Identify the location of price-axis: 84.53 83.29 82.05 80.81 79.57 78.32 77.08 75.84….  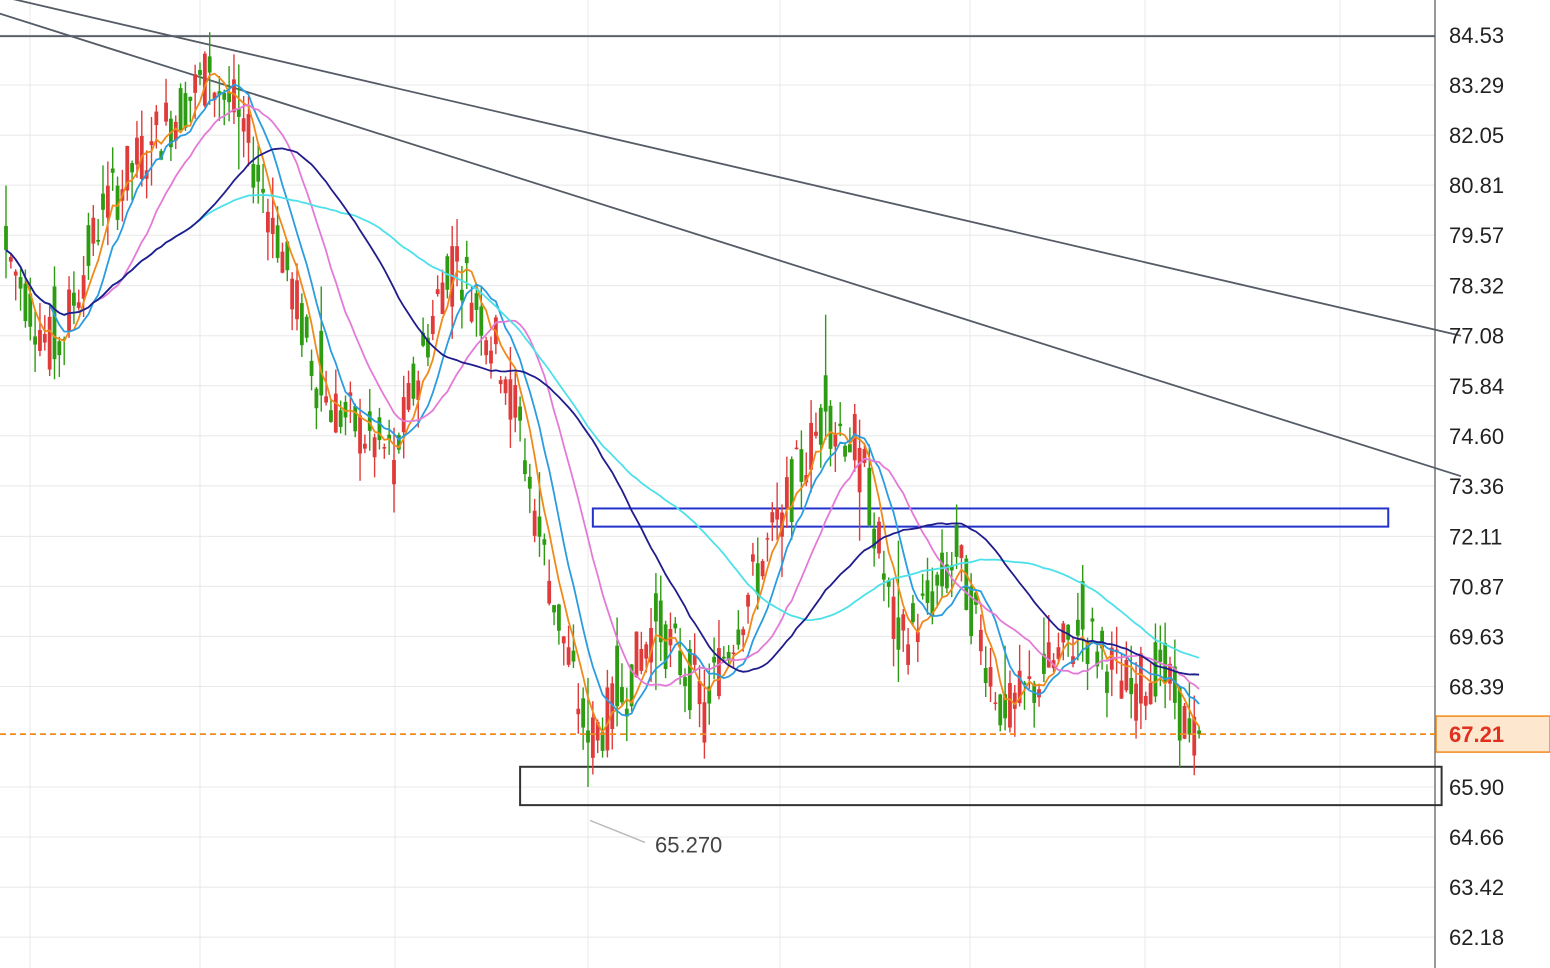
(1476, 486).